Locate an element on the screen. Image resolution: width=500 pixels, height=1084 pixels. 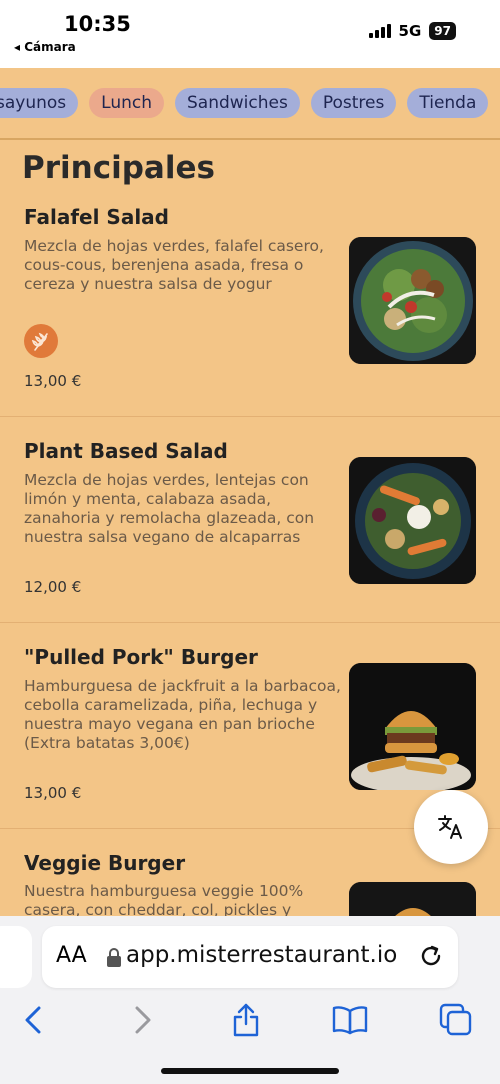
signal-icon is located at coordinates (379, 31).